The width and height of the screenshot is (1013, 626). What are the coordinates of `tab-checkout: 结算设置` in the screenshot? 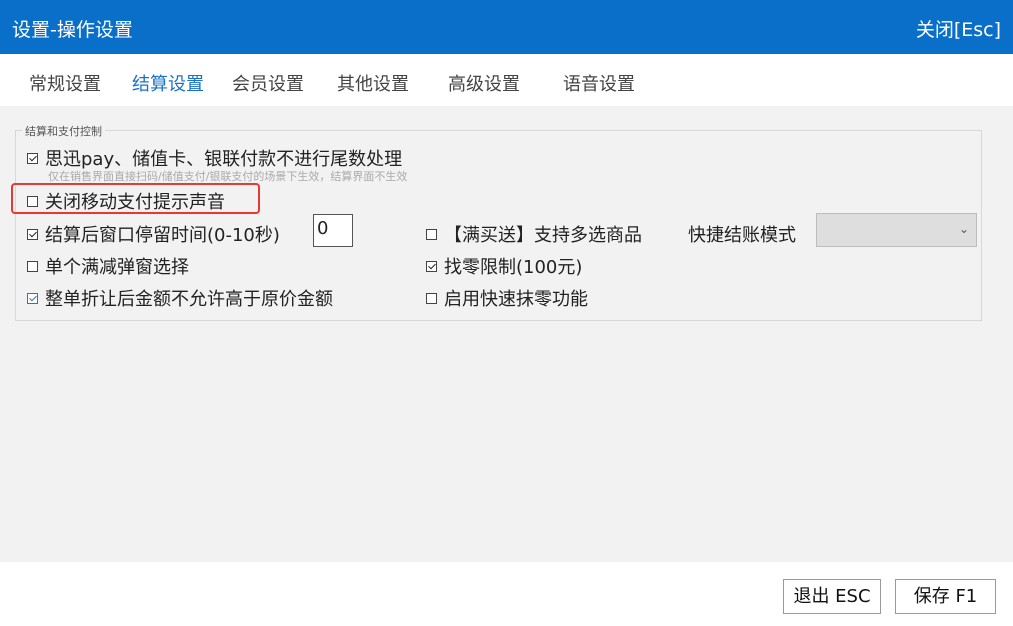 It's located at (168, 83).